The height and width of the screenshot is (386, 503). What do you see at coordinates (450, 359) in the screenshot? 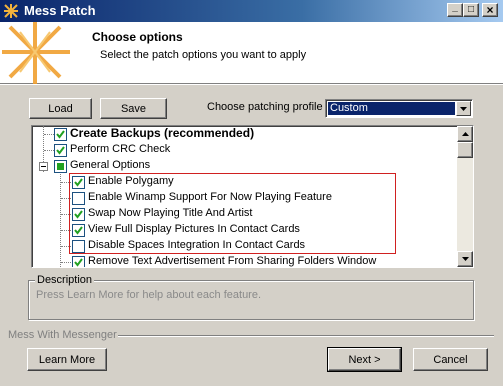
I see `cancel-button: Cancel` at bounding box center [450, 359].